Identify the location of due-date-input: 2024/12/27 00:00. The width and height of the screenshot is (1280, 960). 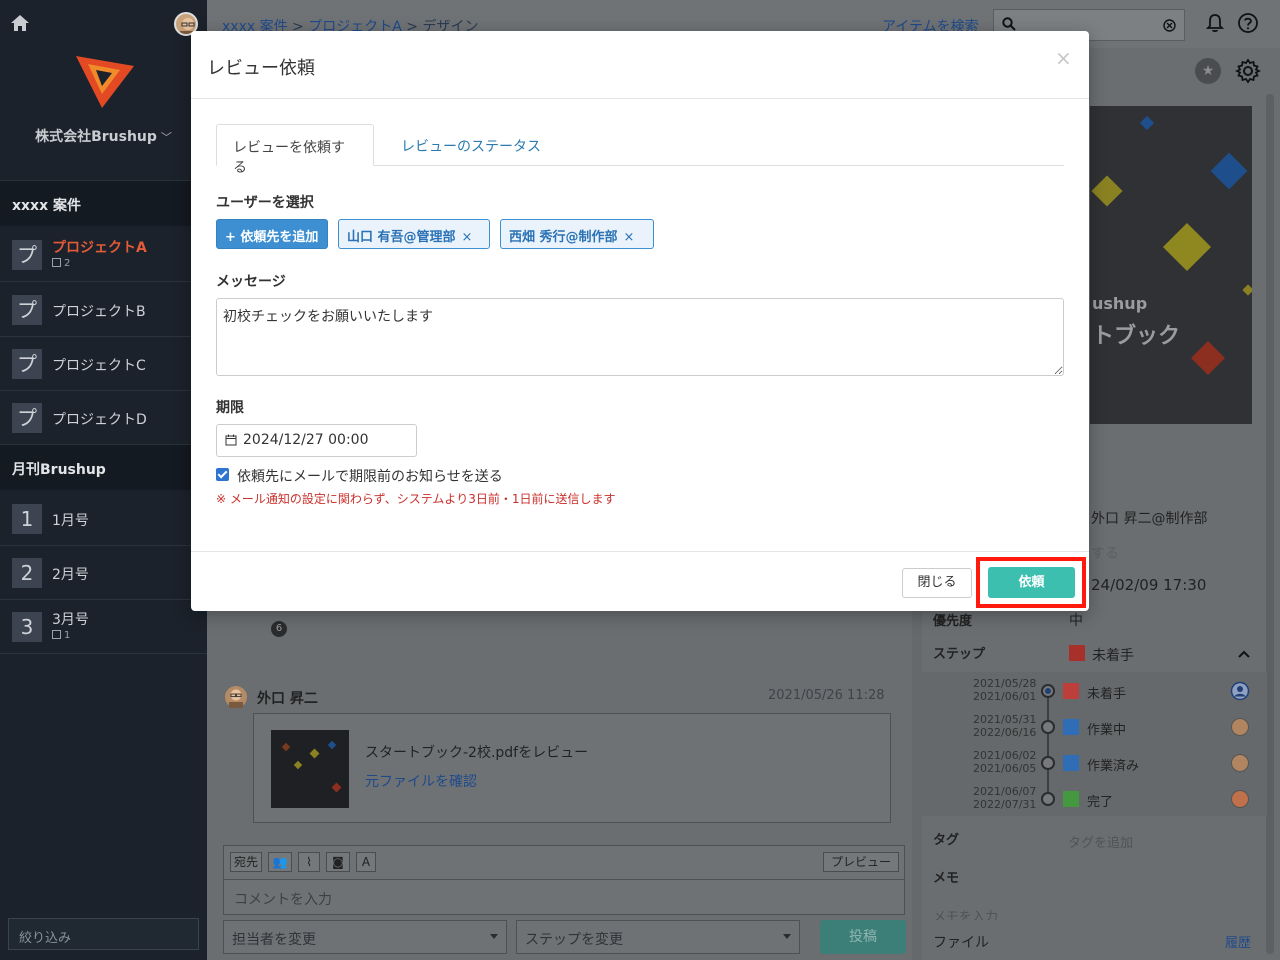
(316, 440).